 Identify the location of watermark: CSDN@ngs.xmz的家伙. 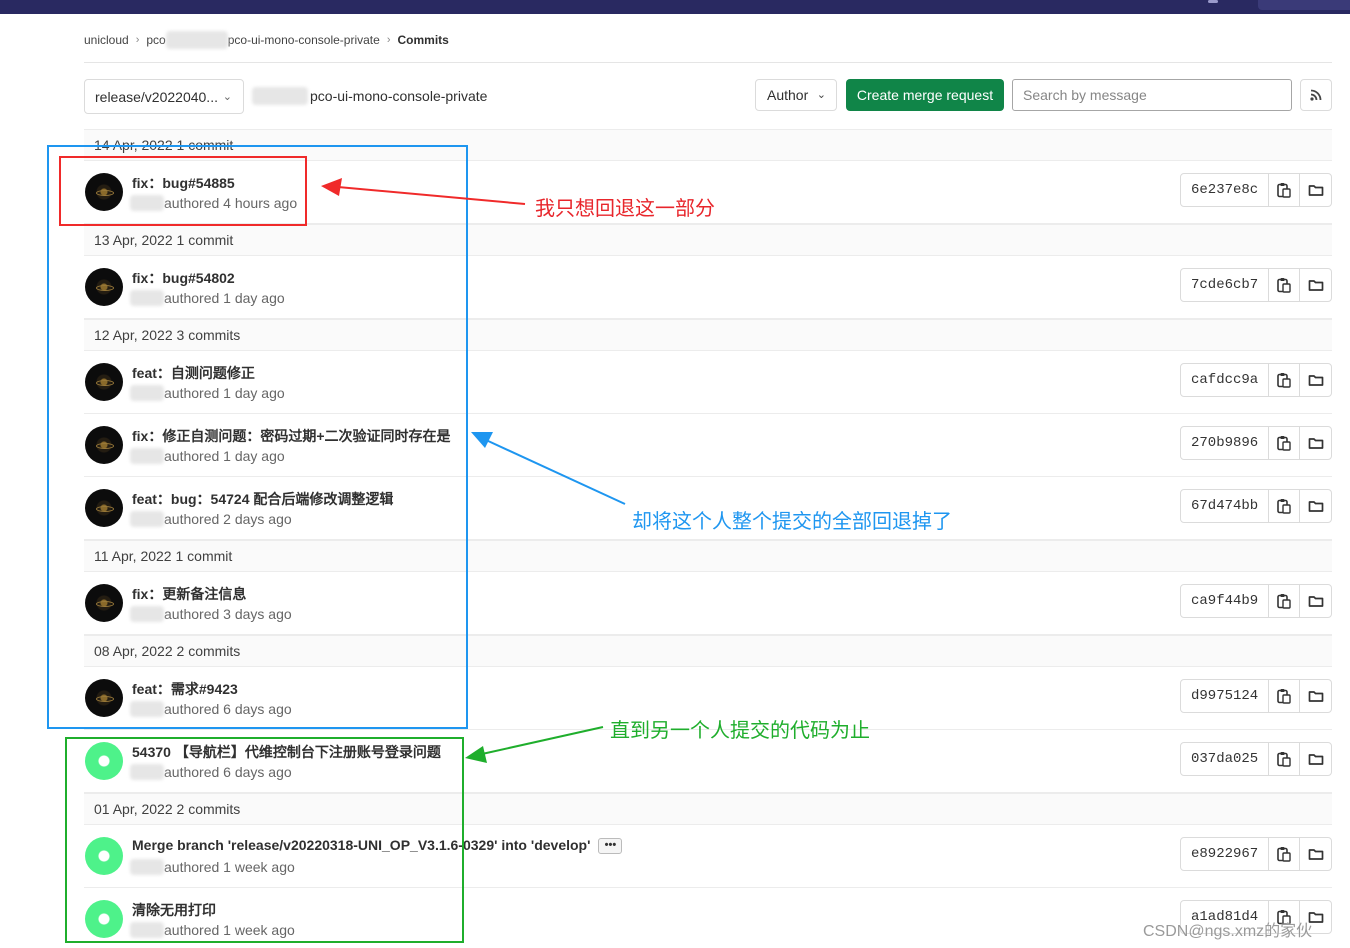
(1228, 931).